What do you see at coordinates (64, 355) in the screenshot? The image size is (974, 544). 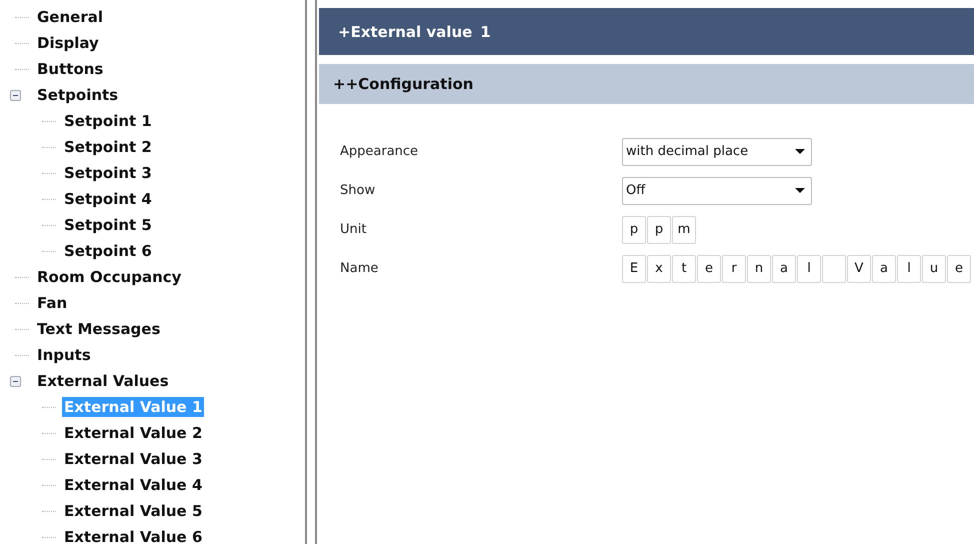 I see `tree-item: Inputs` at bounding box center [64, 355].